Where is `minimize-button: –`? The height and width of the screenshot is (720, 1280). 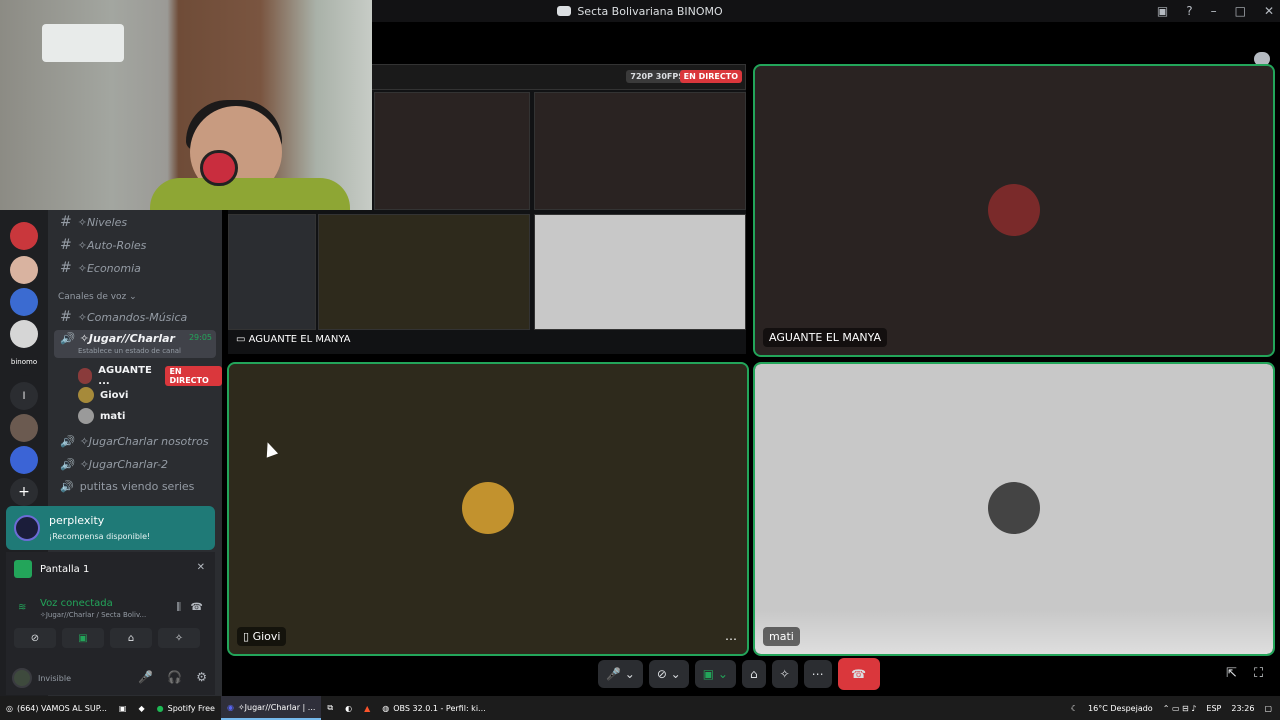
minimize-button: – is located at coordinates (1214, 11).